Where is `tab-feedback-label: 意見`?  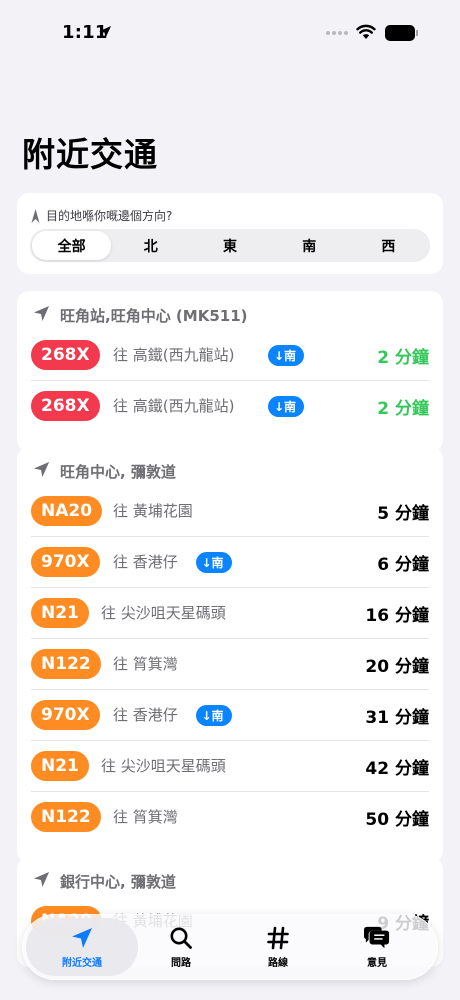 tab-feedback-label: 意見 is located at coordinates (377, 963).